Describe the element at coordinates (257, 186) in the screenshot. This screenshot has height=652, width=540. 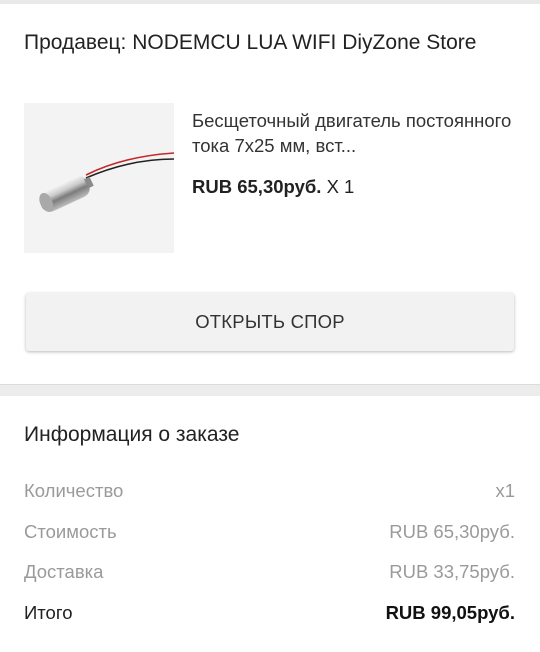
I see `product-price: RUB 65,30руб.` at that location.